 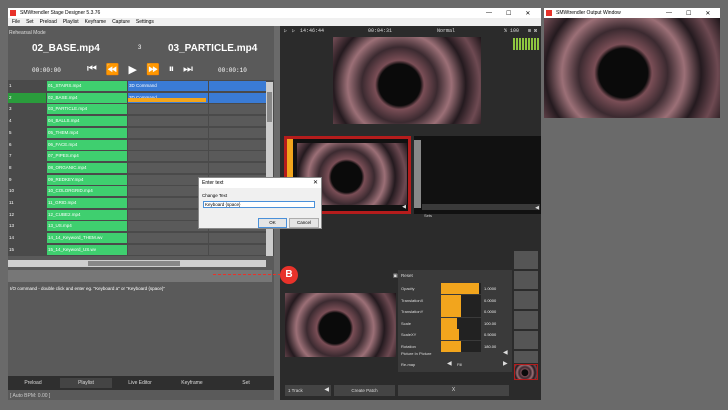 I want to click on expand-icon: ⊞, so click(x=529, y=31).